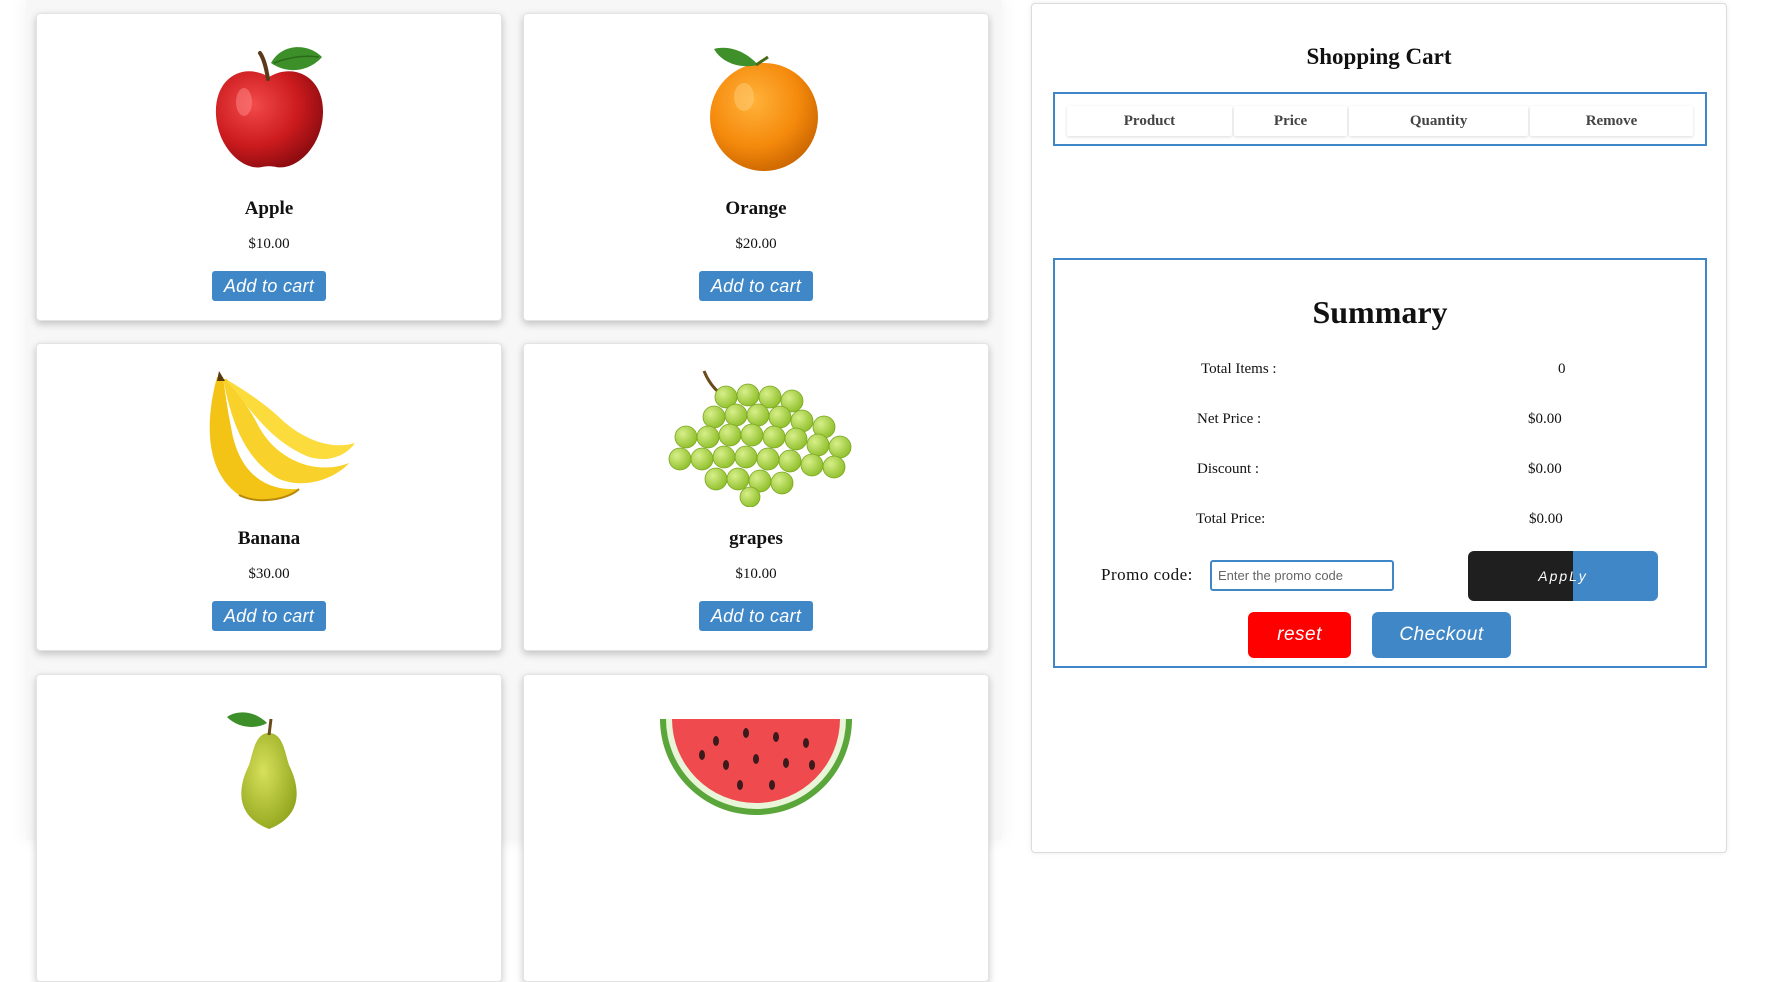  I want to click on total-price-value: $0.00, so click(1546, 519).